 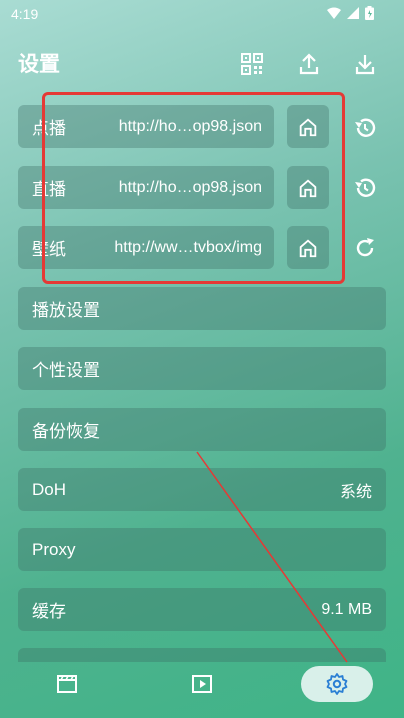 What do you see at coordinates (337, 684) in the screenshot?
I see `nav-settings-icon` at bounding box center [337, 684].